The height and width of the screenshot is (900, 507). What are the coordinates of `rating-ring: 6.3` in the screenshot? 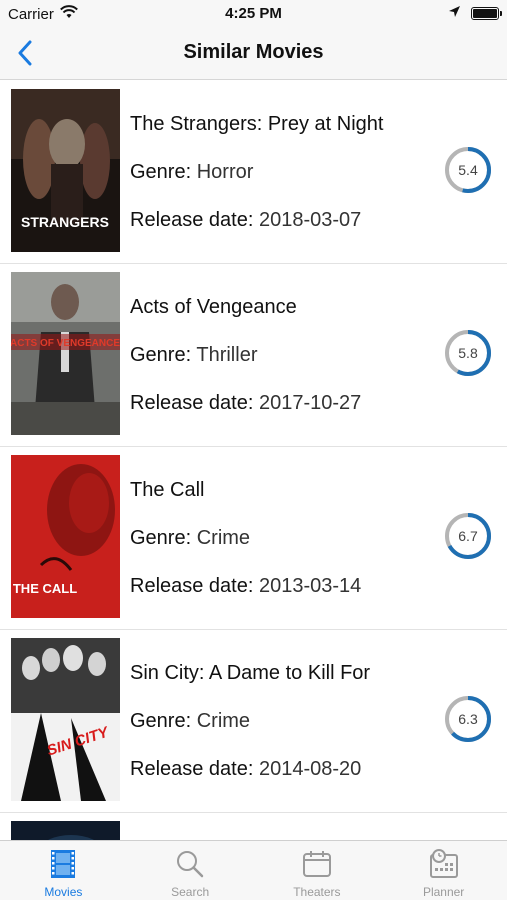 It's located at (468, 719).